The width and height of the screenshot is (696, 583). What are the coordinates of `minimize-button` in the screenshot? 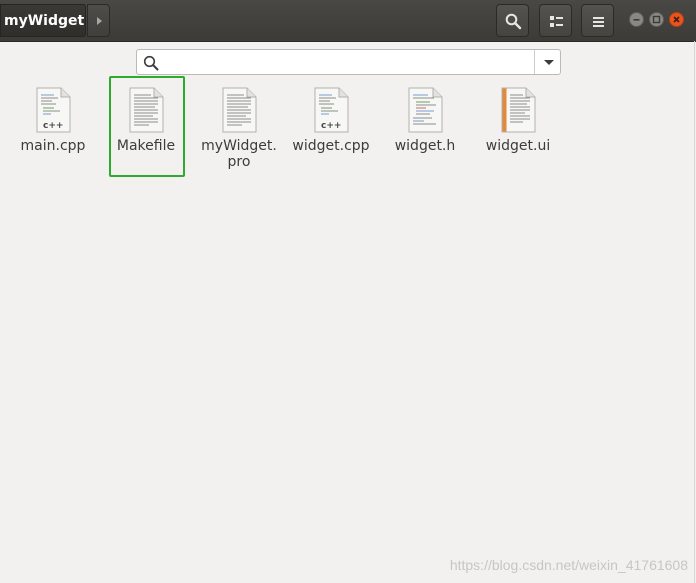 It's located at (636, 19).